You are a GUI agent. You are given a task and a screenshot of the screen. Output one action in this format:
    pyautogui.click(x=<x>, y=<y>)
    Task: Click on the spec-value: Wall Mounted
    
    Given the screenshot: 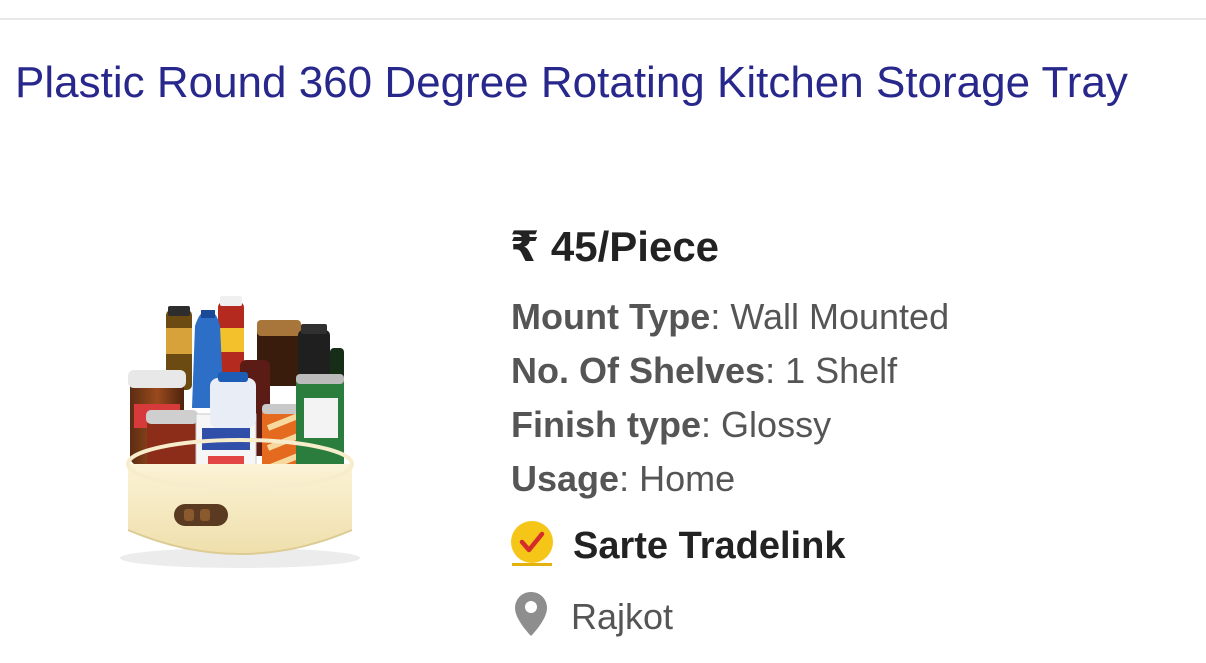 What is the action you would take?
    pyautogui.click(x=840, y=316)
    